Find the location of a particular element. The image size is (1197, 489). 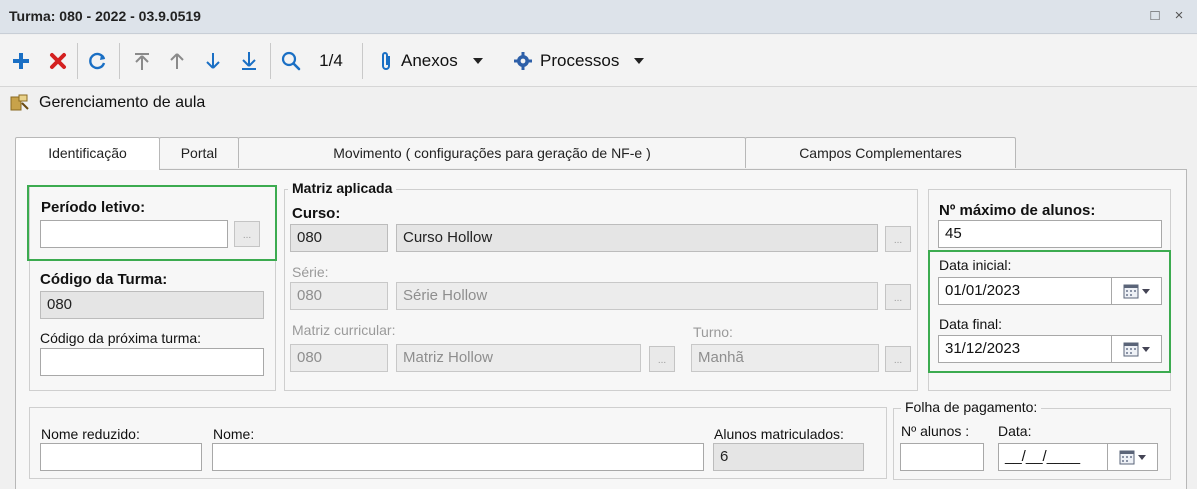

alunos-matriculados-input: 6 is located at coordinates (788, 457).